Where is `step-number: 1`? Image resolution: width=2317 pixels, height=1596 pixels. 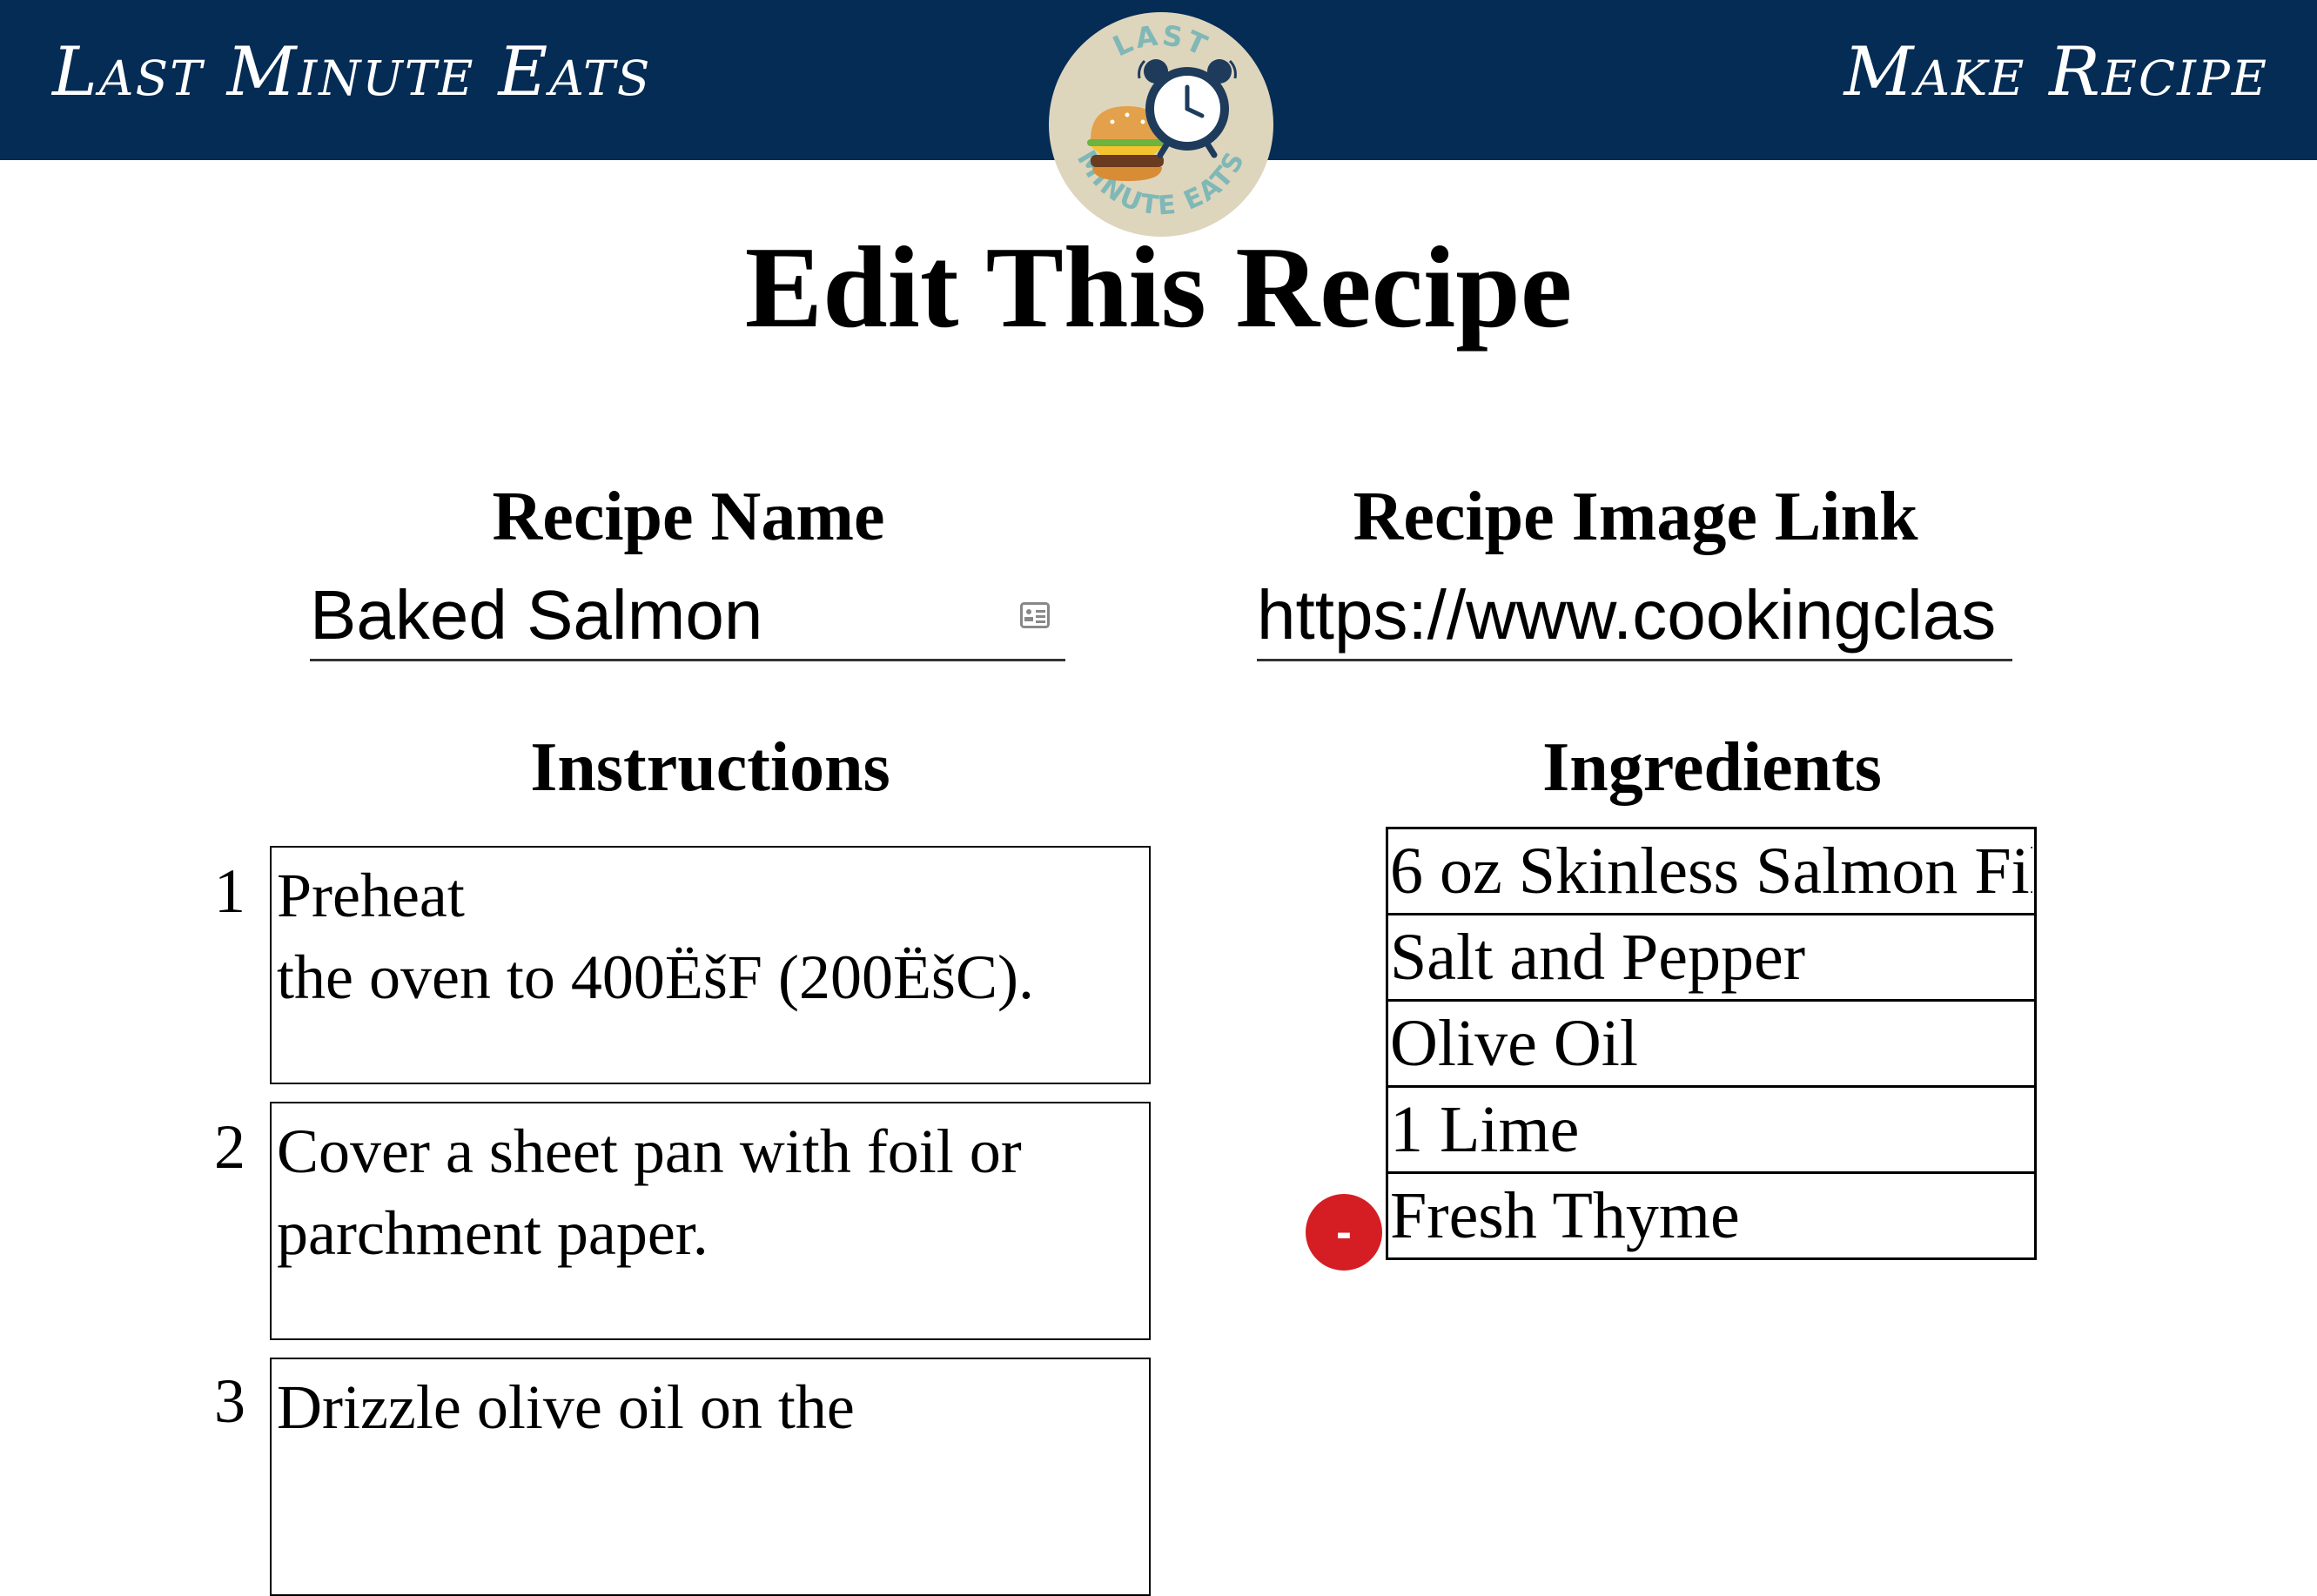
step-number: 1 is located at coordinates (229, 891).